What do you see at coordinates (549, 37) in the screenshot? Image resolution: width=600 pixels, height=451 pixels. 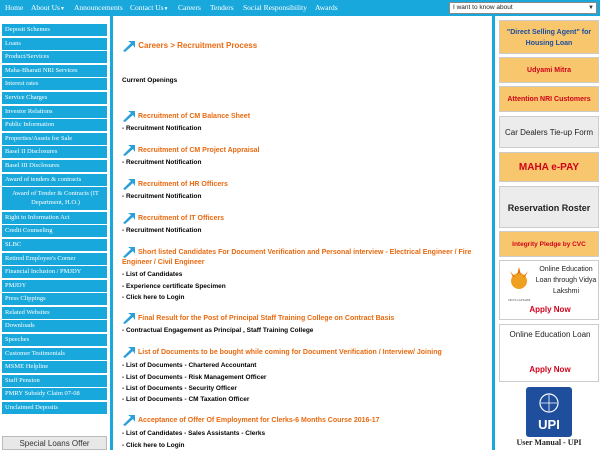 I see `dsa-housing-loan-banner: "Direct Selling Agent" for Housing Loan` at bounding box center [549, 37].